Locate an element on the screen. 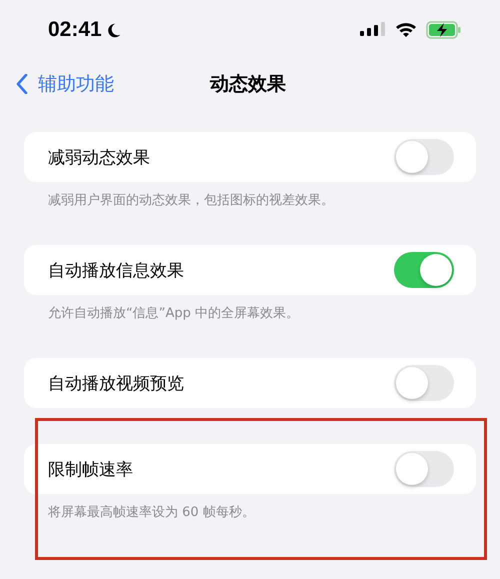  setting-label: 自动播放信息效果 is located at coordinates (116, 271).